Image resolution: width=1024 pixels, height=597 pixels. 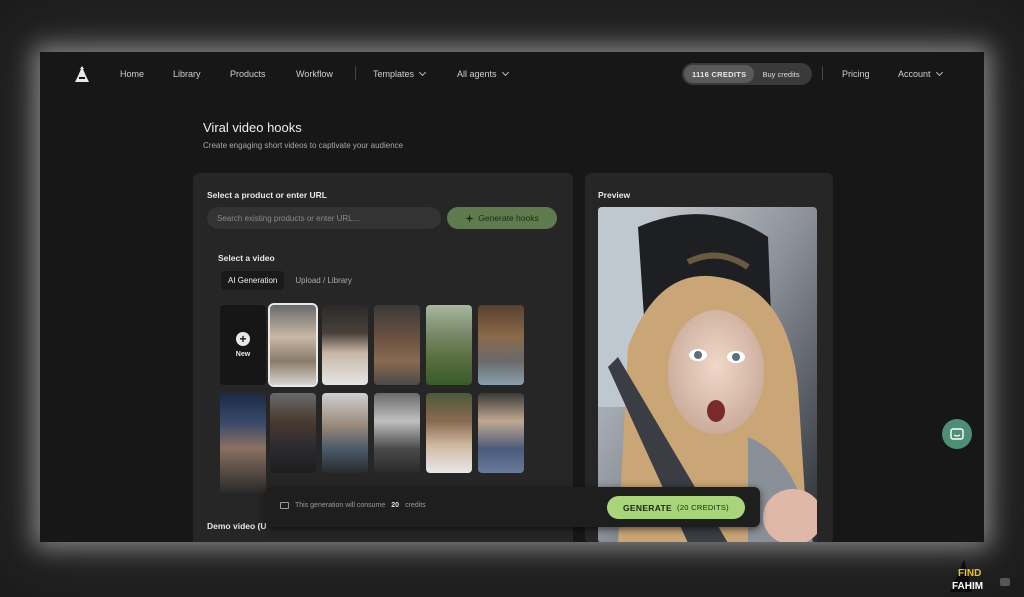 What do you see at coordinates (252, 127) in the screenshot?
I see `page-title: Viral video hooks` at bounding box center [252, 127].